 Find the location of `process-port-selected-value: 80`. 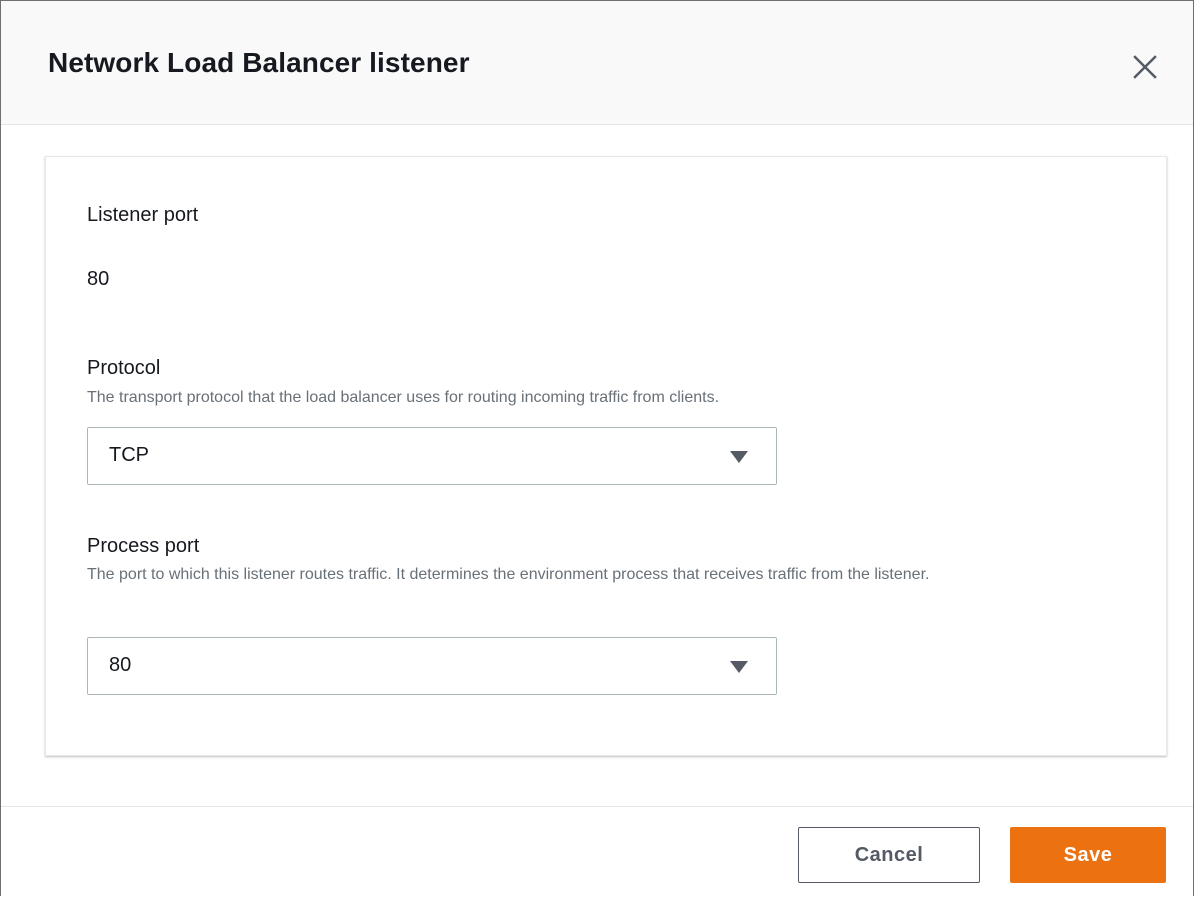

process-port-selected-value: 80 is located at coordinates (120, 665).